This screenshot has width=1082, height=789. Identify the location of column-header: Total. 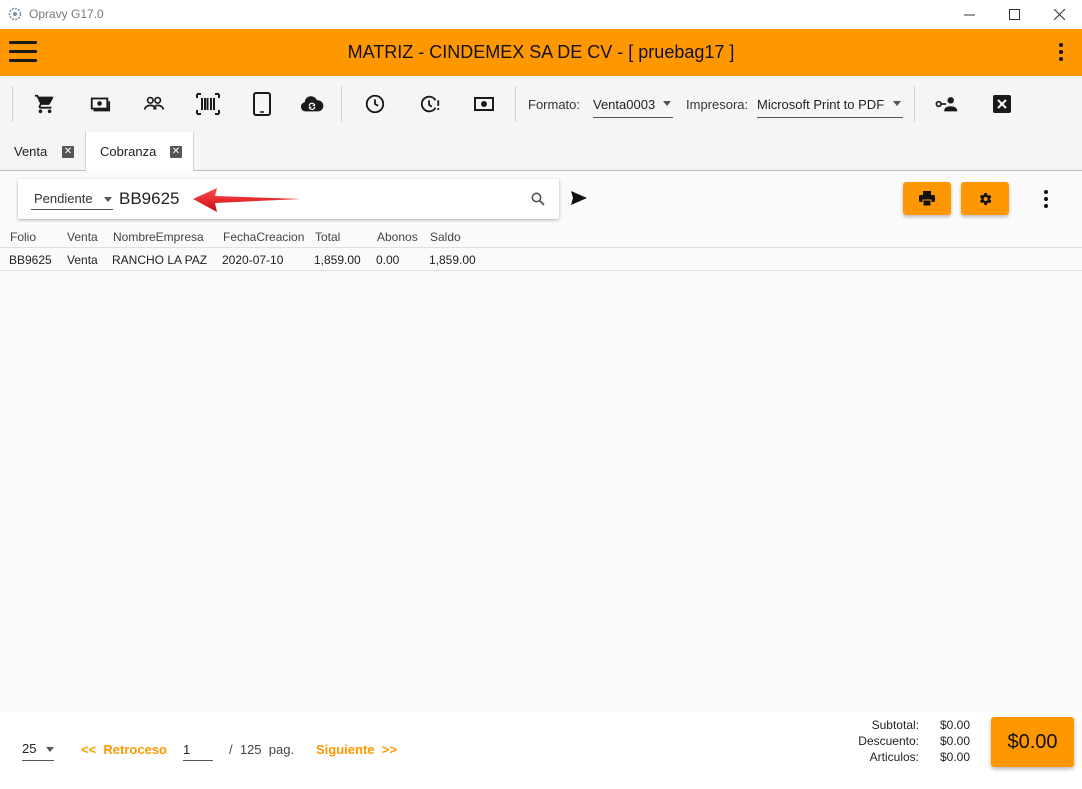
(327, 237).